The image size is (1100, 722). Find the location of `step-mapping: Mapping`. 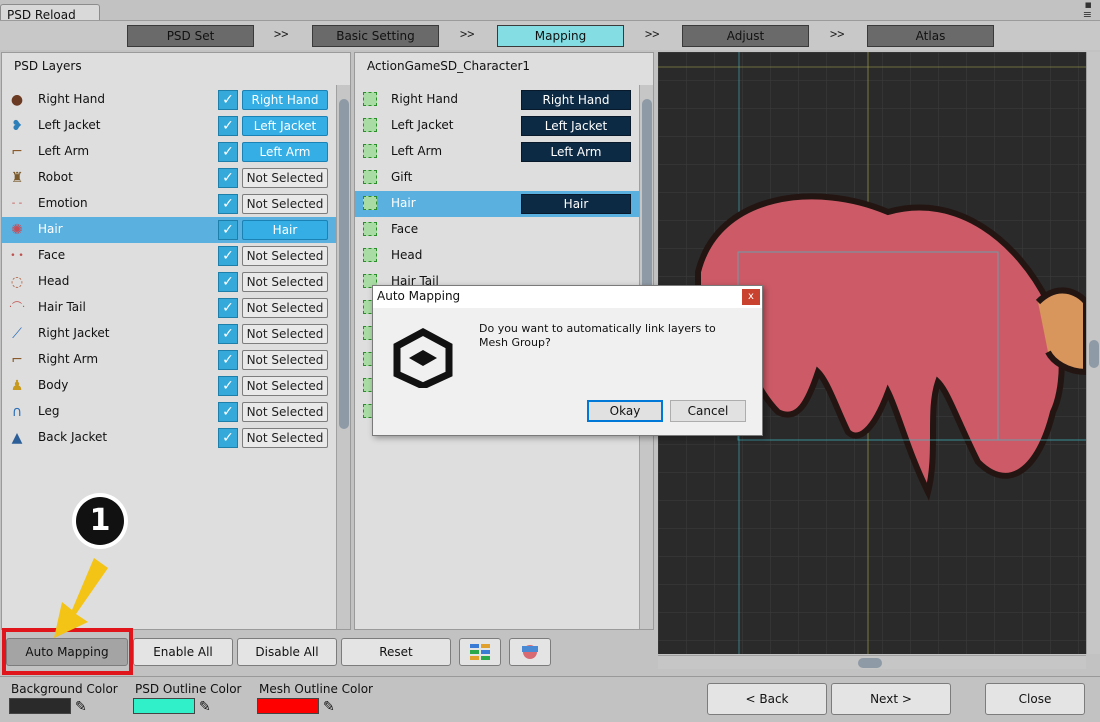

step-mapping: Mapping is located at coordinates (560, 36).